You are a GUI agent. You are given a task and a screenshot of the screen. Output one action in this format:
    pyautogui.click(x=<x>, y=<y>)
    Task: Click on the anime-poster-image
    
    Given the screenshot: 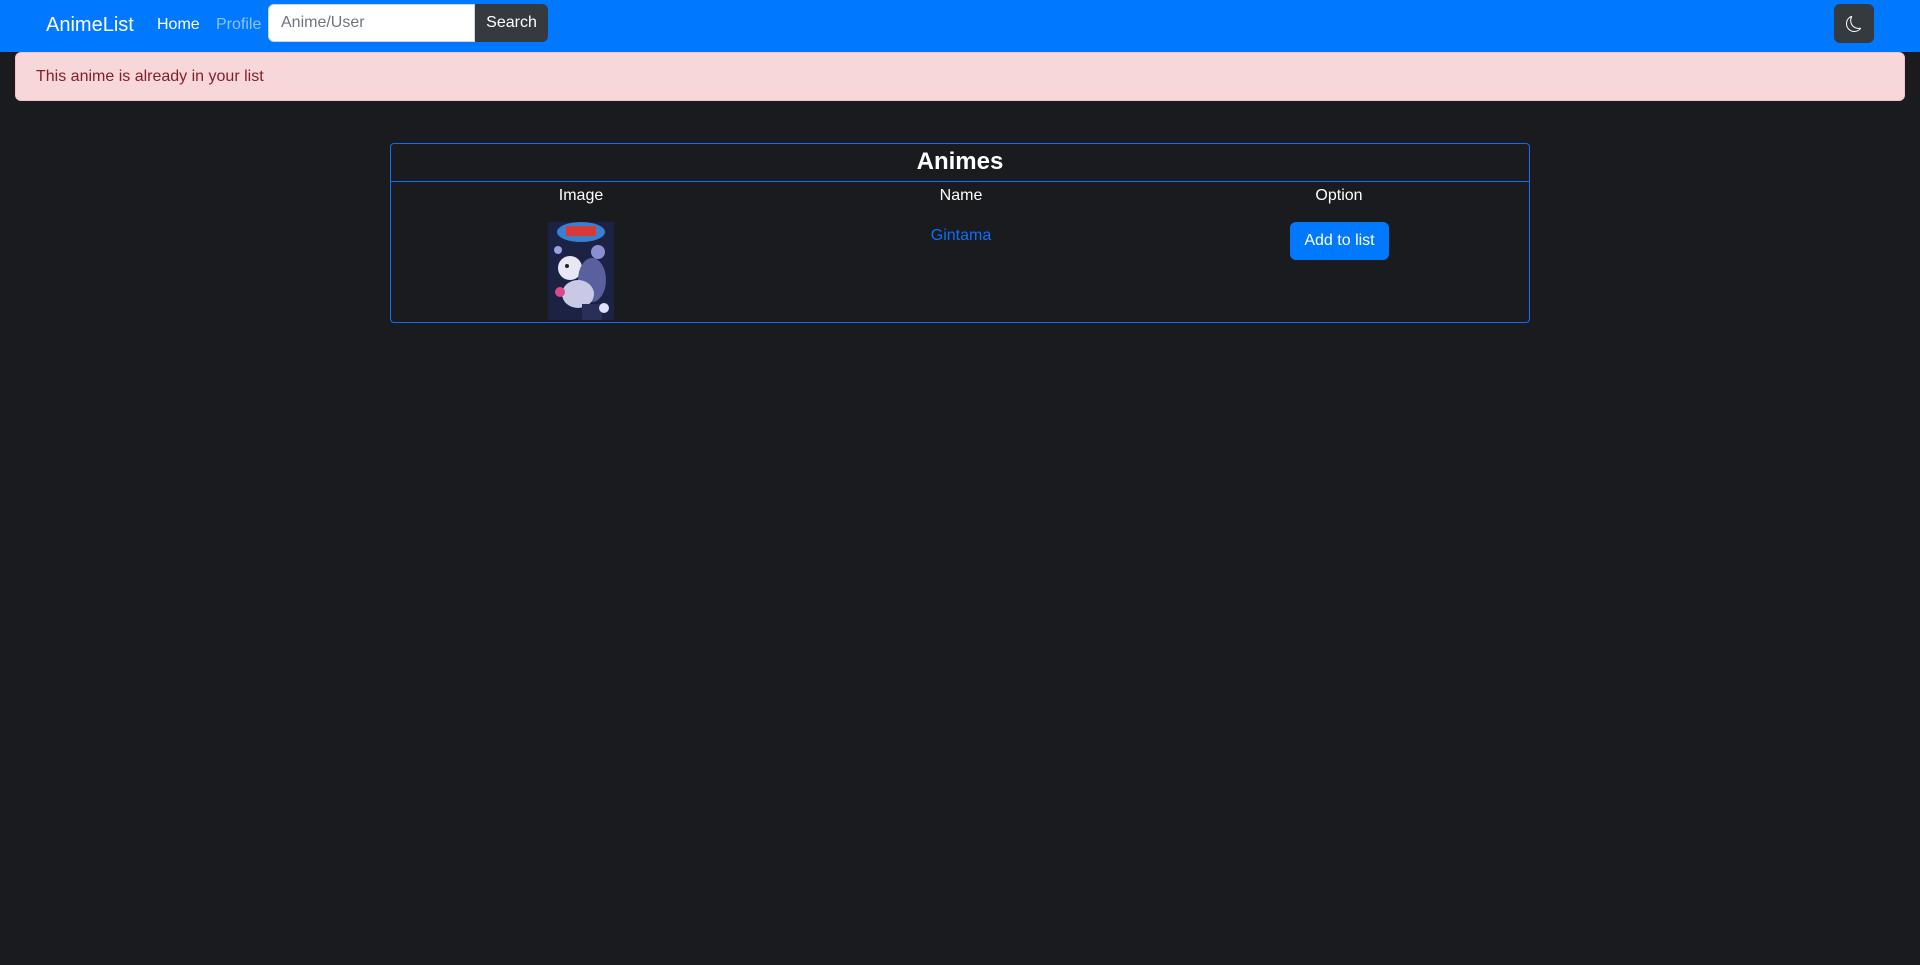 What is the action you would take?
    pyautogui.click(x=581, y=271)
    